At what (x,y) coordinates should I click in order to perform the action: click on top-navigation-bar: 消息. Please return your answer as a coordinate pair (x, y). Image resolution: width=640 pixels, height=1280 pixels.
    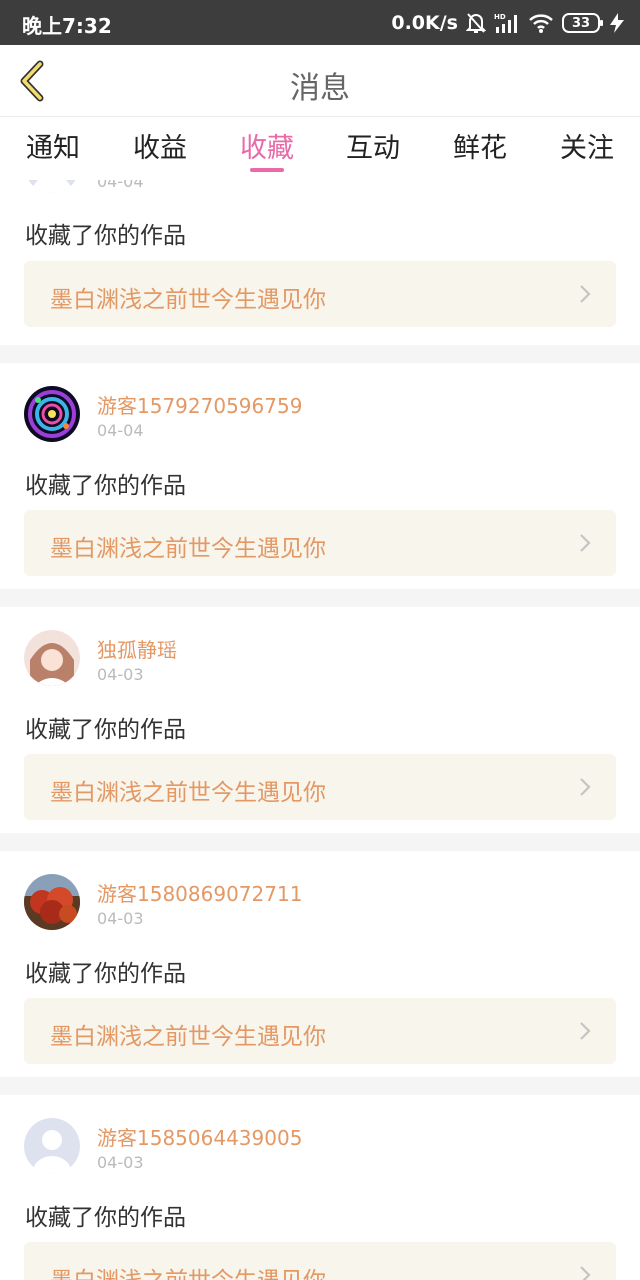
    Looking at the image, I should click on (320, 81).